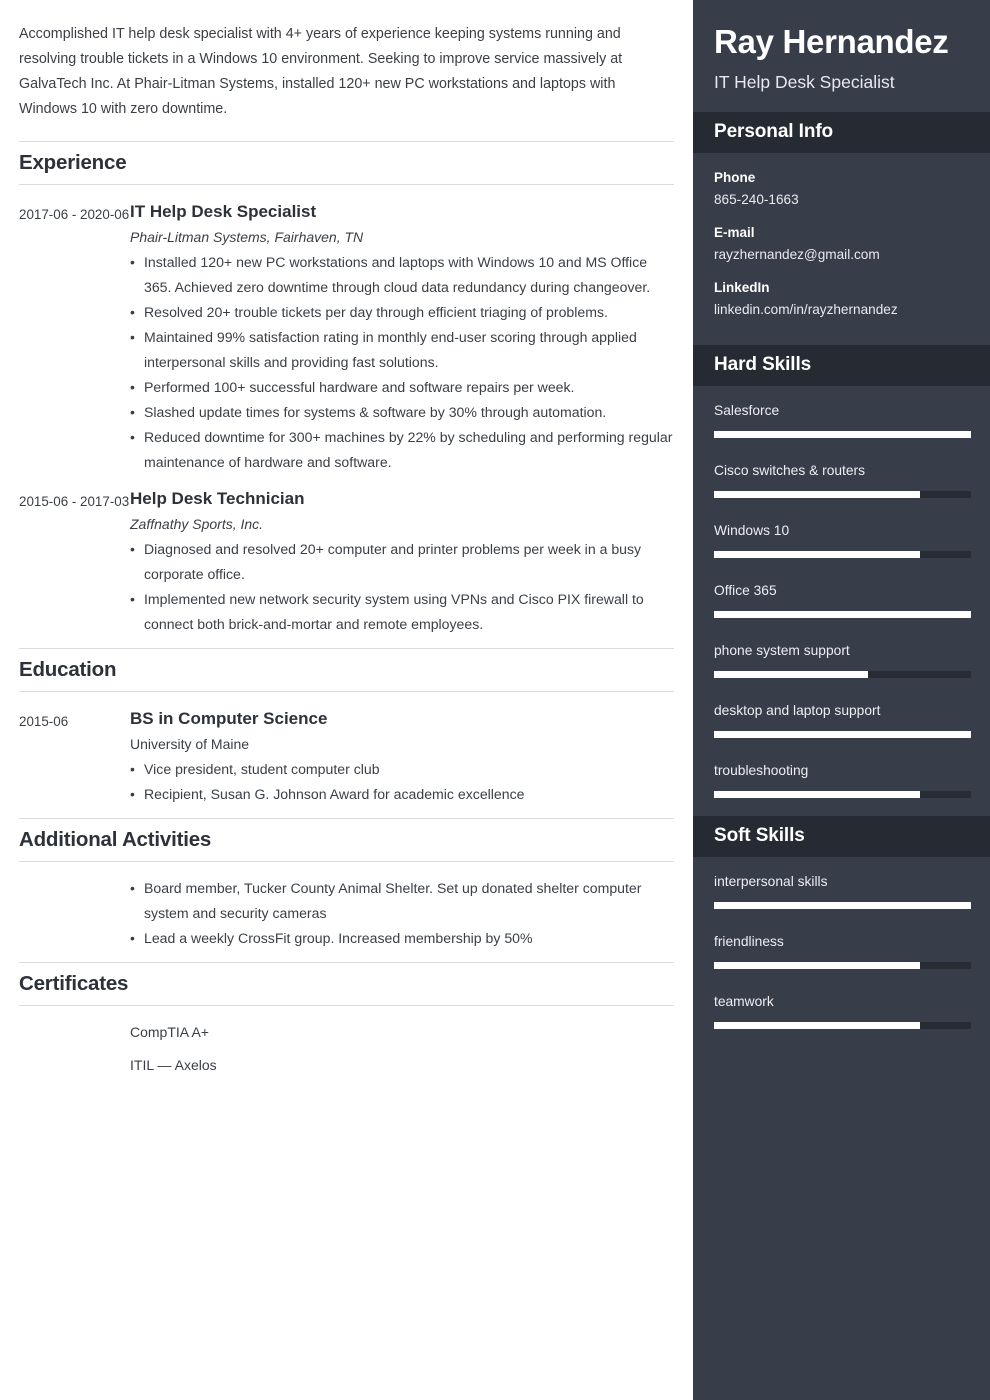 The height and width of the screenshot is (1400, 990). Describe the element at coordinates (841, 836) in the screenshot. I see `sidebar-section-title-soft-skills: Soft Skills` at that location.